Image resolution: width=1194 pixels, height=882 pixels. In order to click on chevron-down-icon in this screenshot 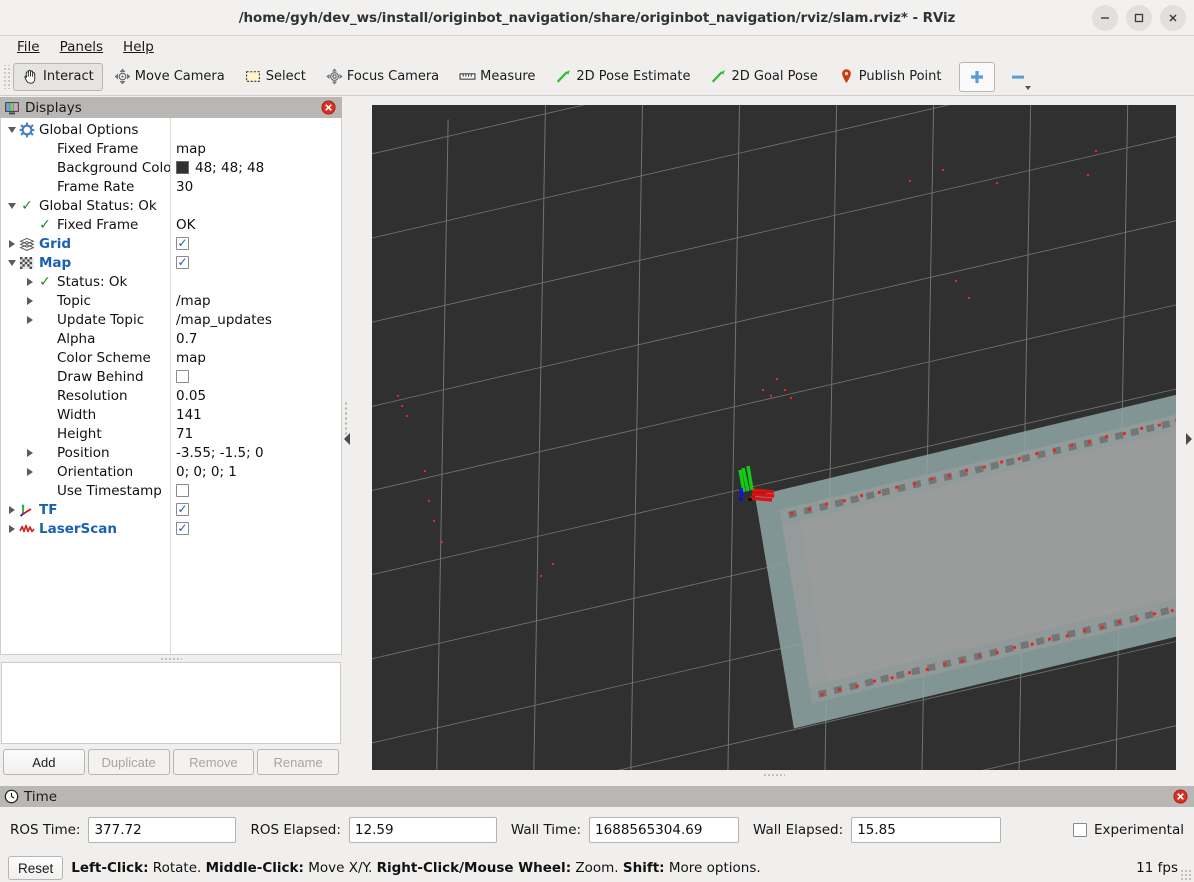, I will do `click(1028, 87)`.